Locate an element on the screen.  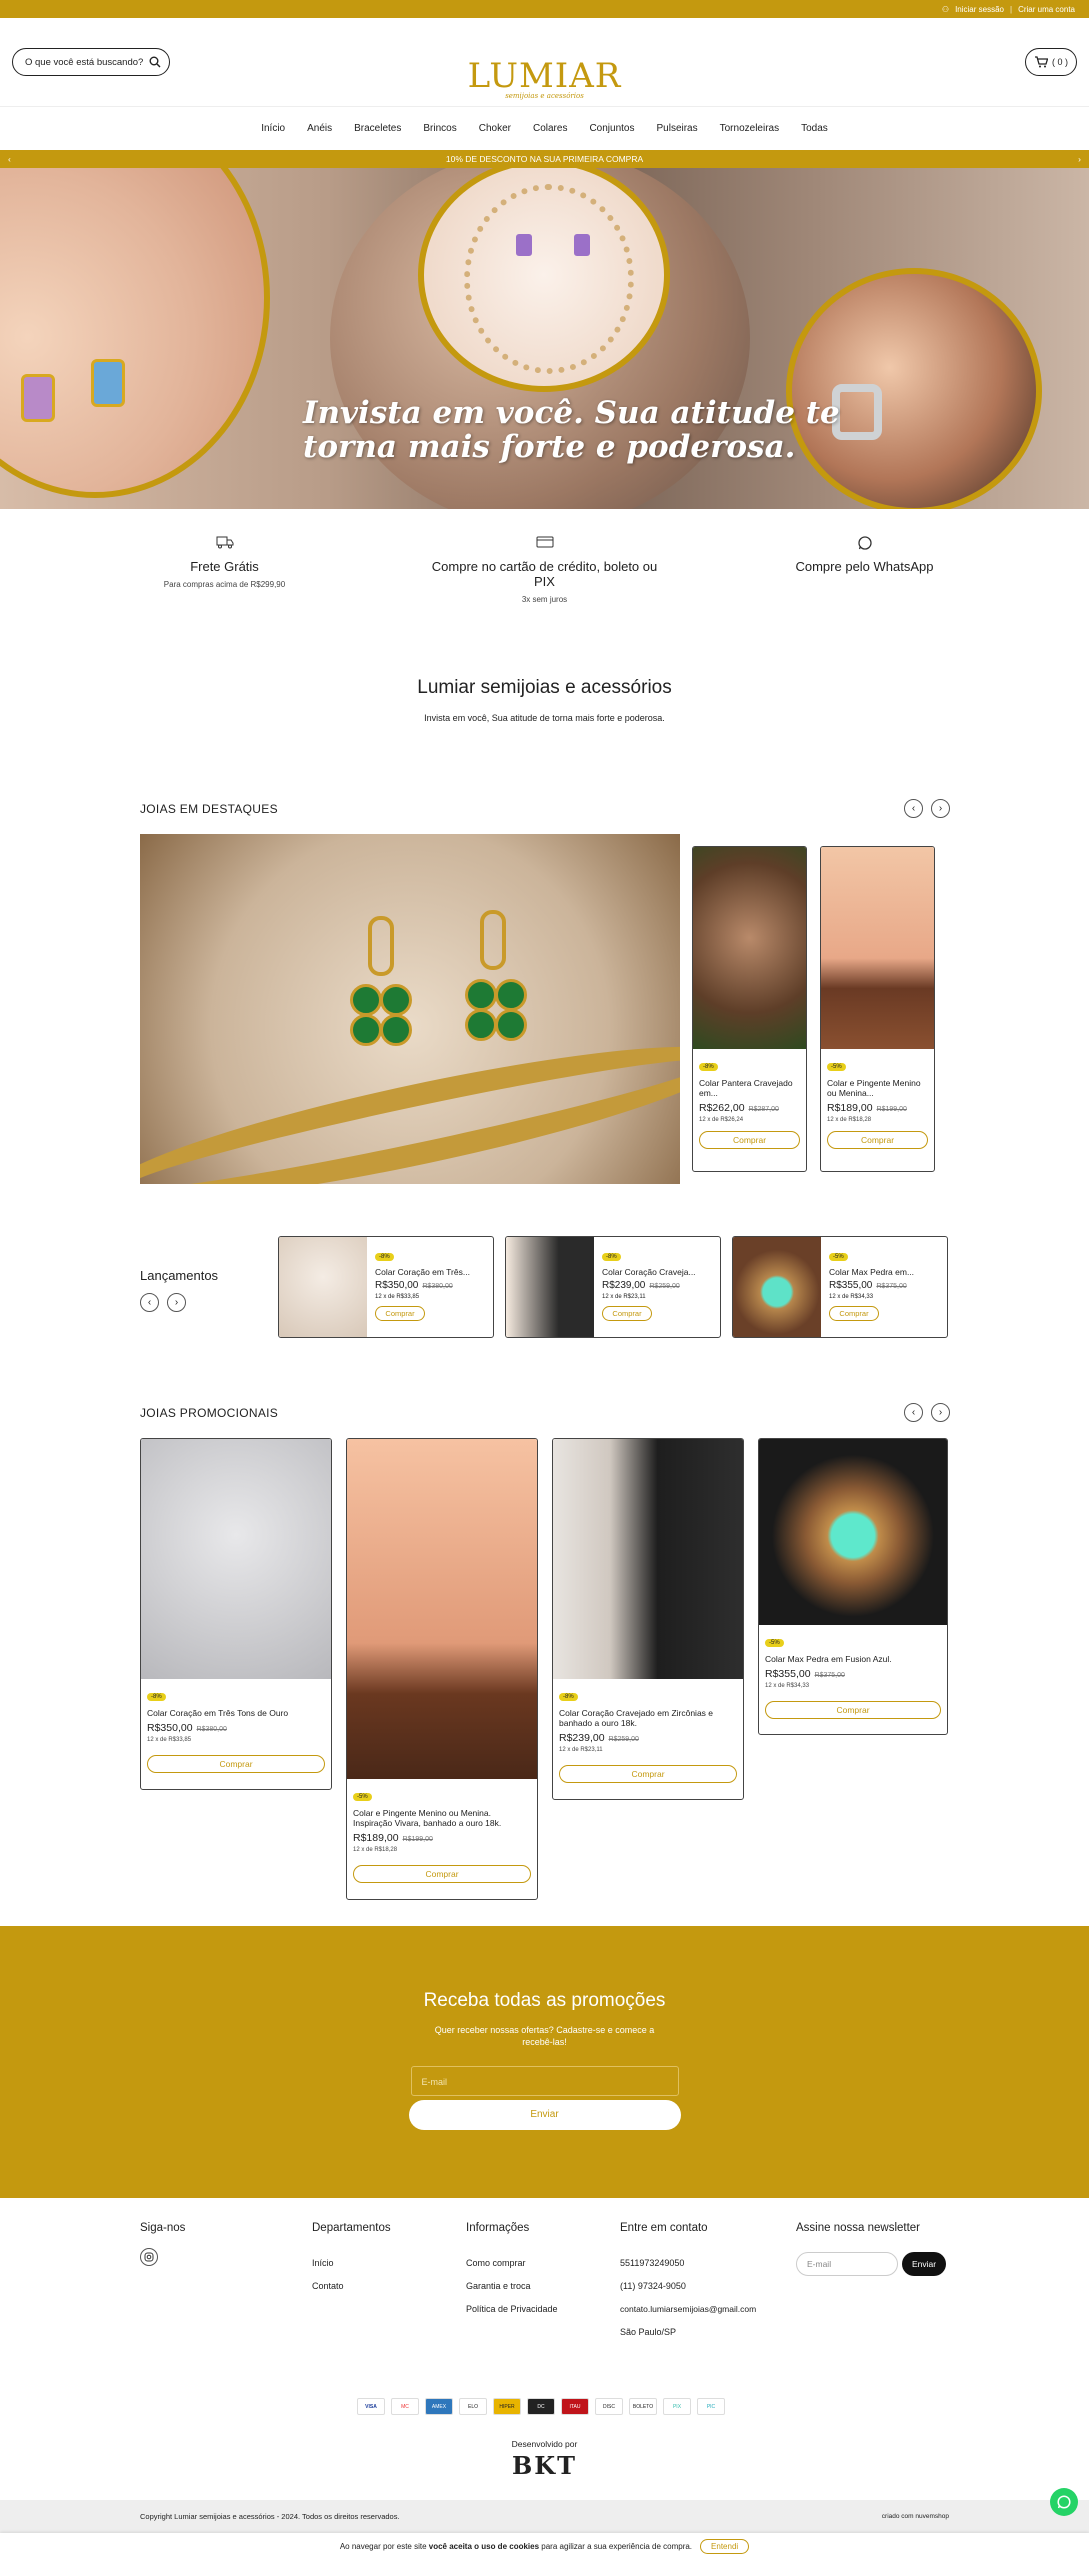
whatsapp-icon is located at coordinates (865, 545).